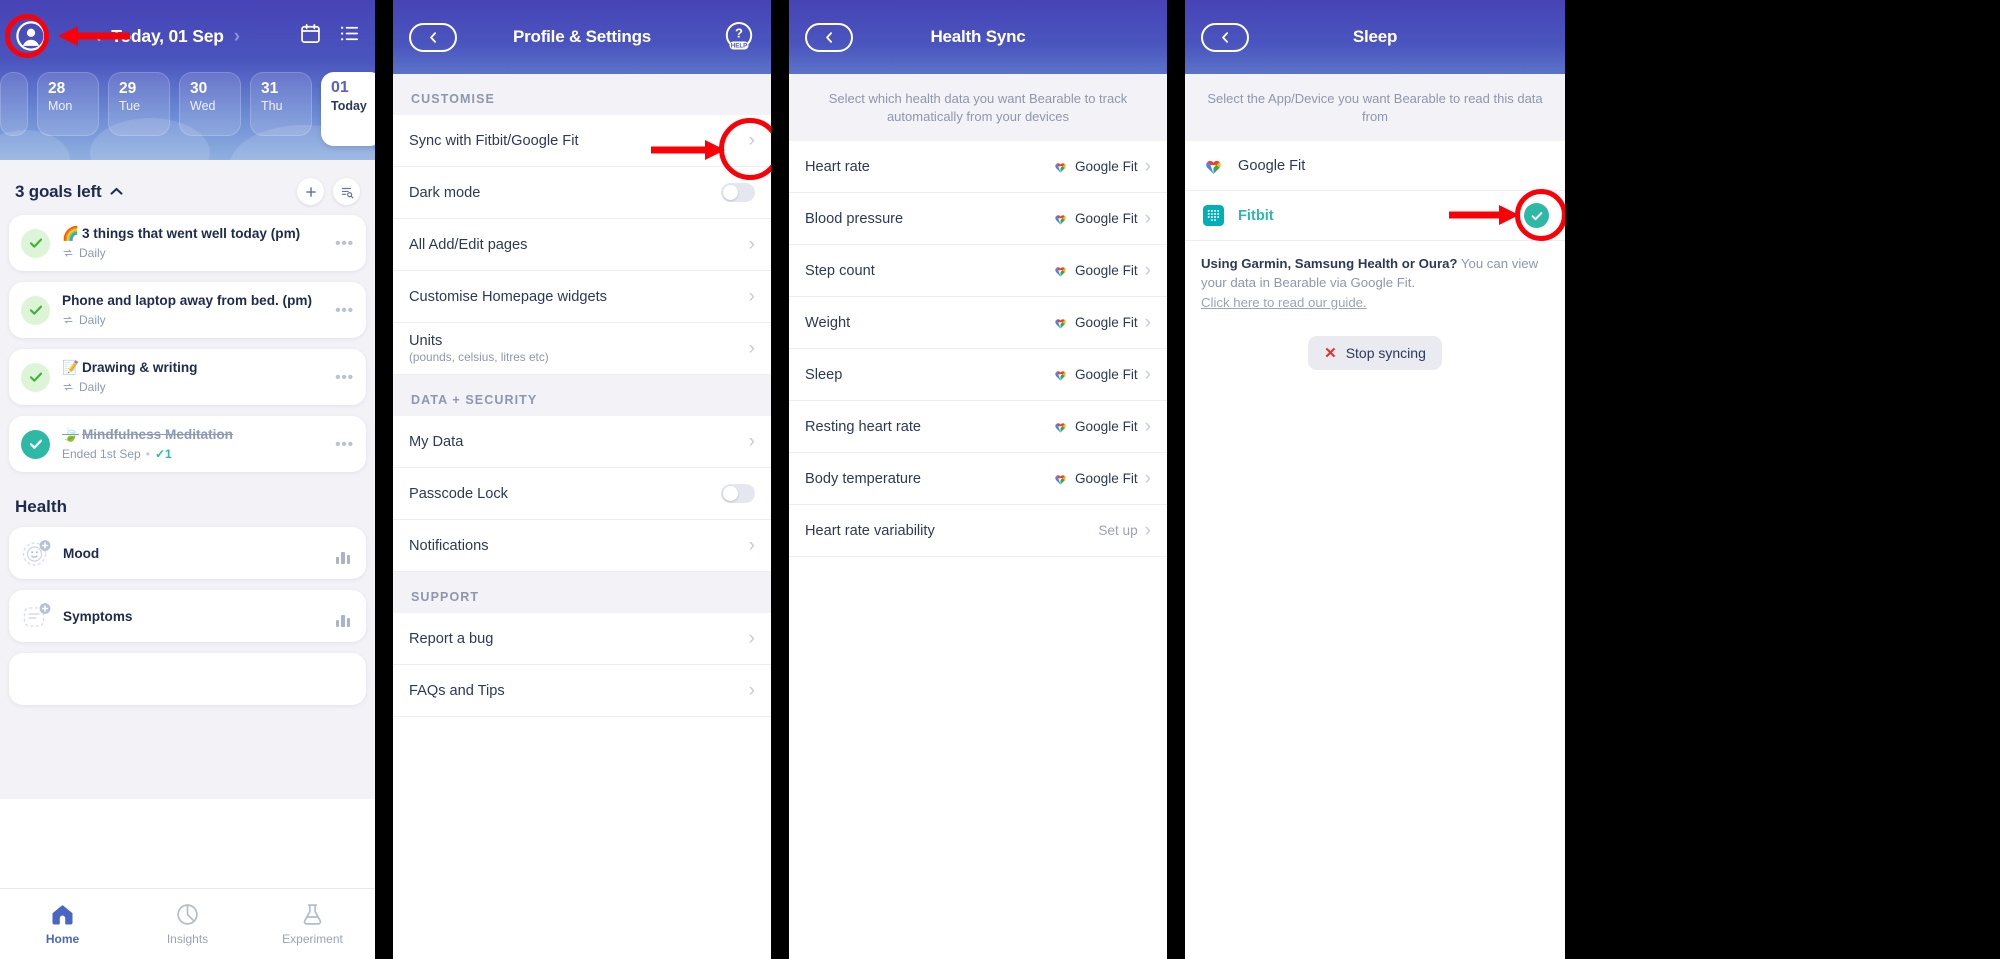 This screenshot has width=2000, height=959. Describe the element at coordinates (187, 924) in the screenshot. I see `tab-insights: Insights` at that location.